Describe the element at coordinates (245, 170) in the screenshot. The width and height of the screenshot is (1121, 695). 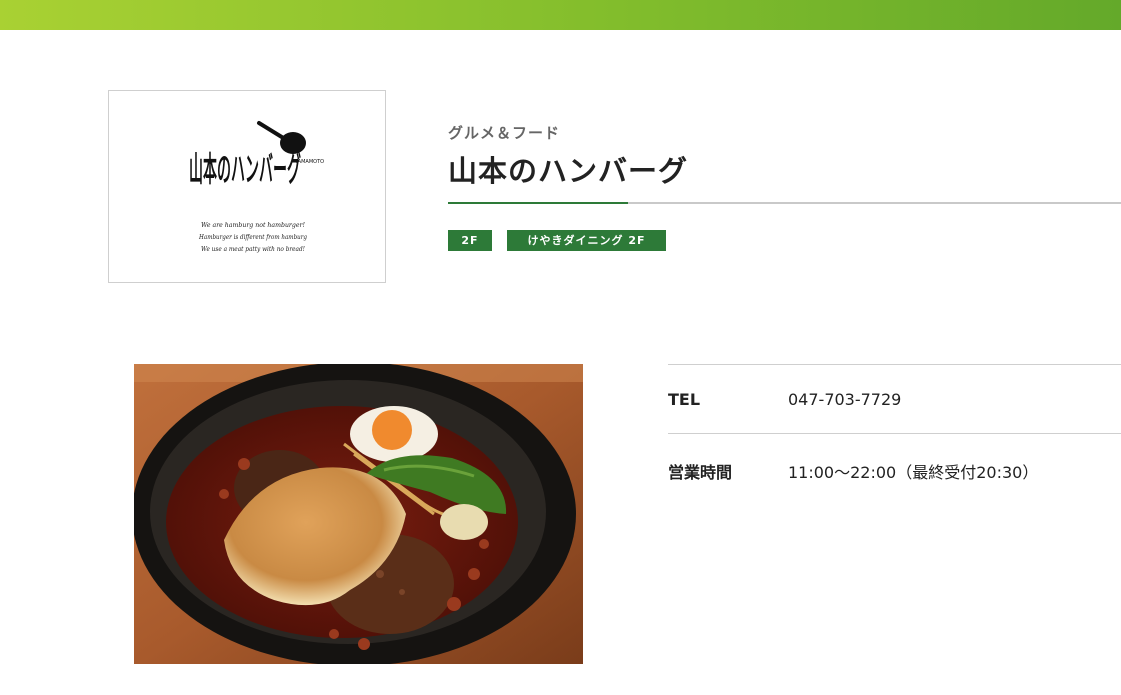
I see `logo-brand-main: 山本のハンバーグ` at that location.